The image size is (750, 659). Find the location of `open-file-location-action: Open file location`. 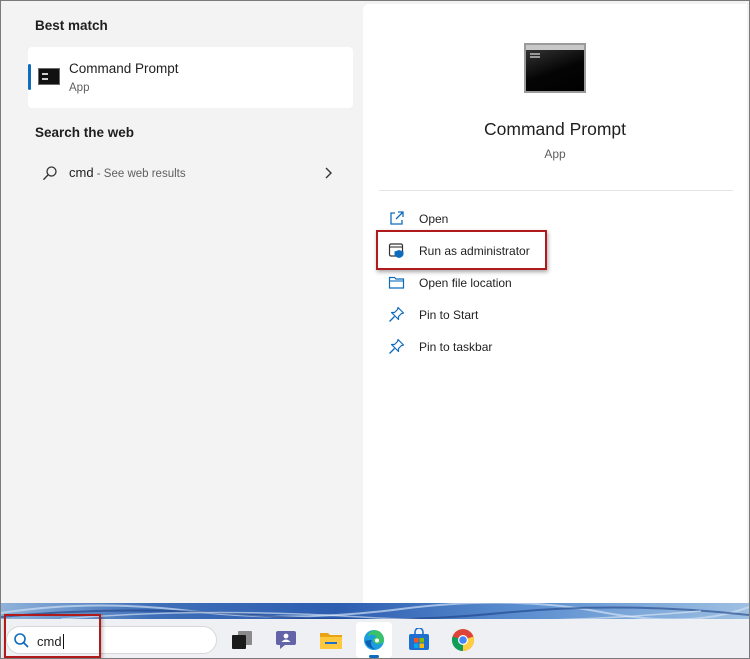

open-file-location-action: Open file location is located at coordinates (538, 283).